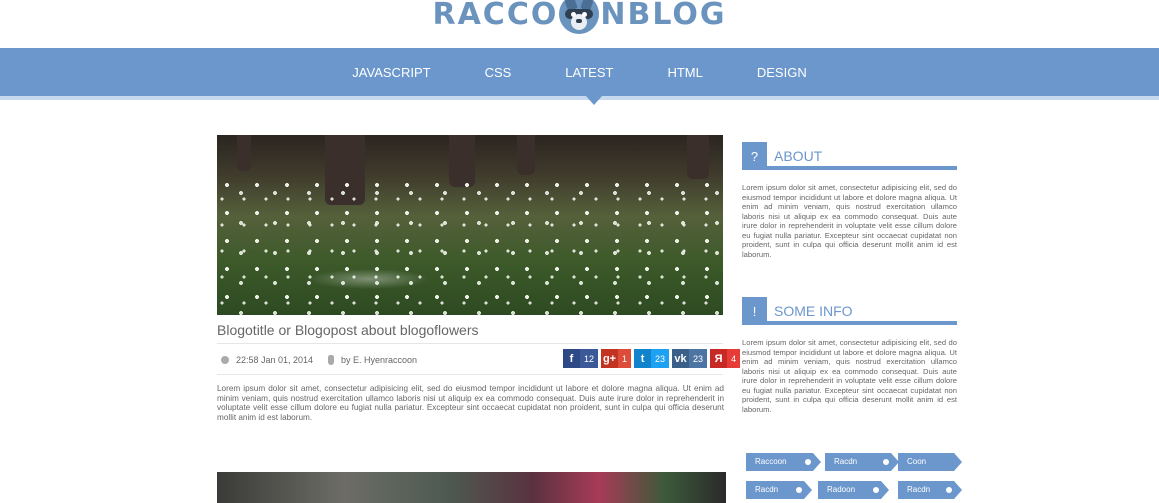 The height and width of the screenshot is (503, 1159). I want to click on footprint-icon, so click(331, 360).